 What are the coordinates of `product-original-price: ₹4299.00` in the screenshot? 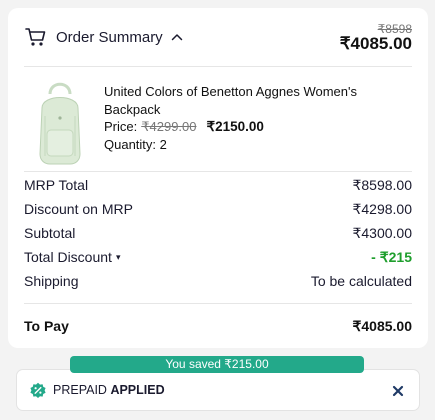 It's located at (169, 126).